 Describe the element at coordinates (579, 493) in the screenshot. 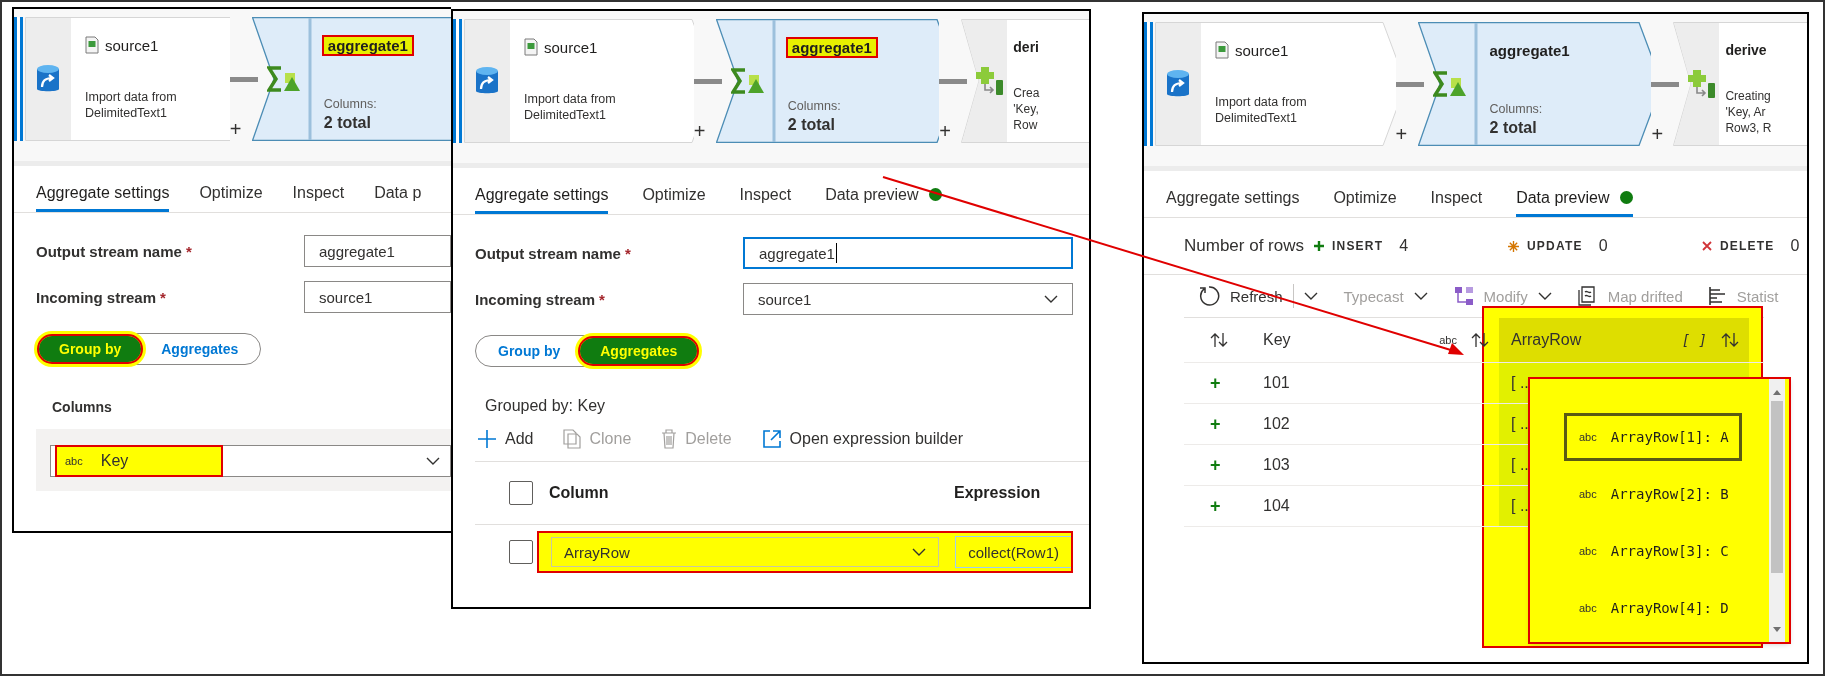

I see `column-header: Column` at that location.